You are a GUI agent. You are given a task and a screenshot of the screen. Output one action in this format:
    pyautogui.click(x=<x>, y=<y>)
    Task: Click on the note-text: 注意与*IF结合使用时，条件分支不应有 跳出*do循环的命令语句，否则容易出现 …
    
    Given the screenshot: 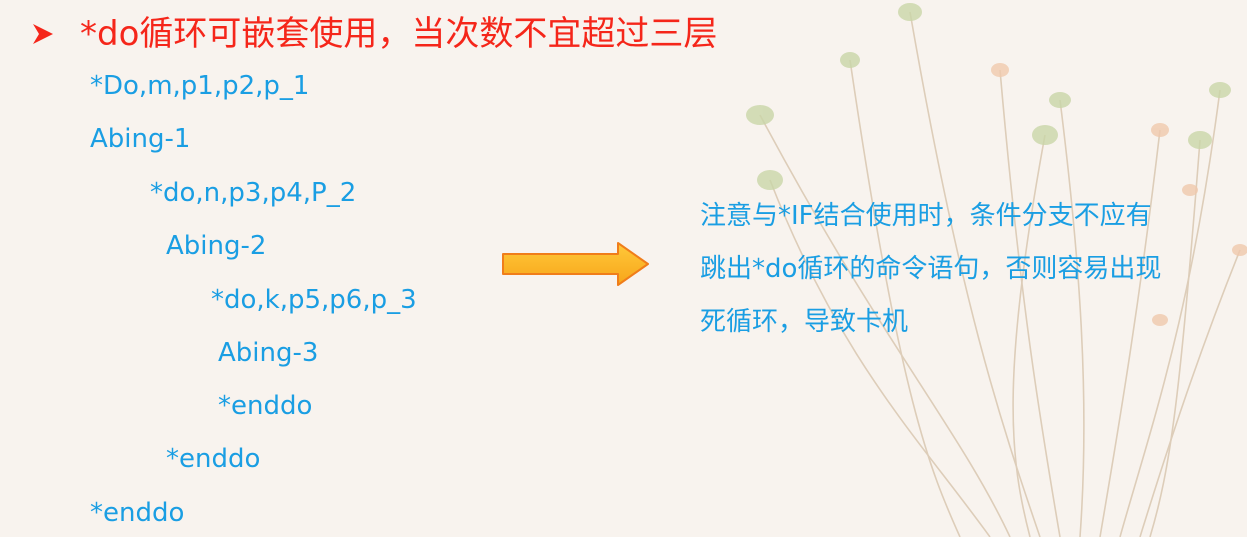 What is the action you would take?
    pyautogui.click(x=970, y=269)
    